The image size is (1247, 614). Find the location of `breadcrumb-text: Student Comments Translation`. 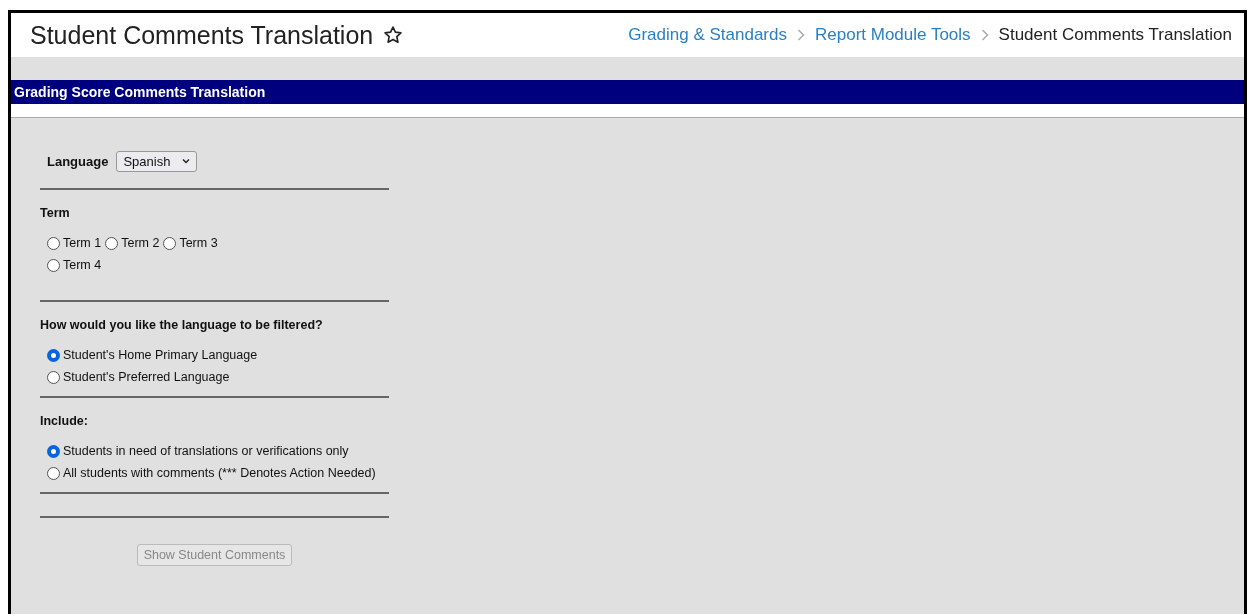

breadcrumb-text: Student Comments Translation is located at coordinates (1115, 35).